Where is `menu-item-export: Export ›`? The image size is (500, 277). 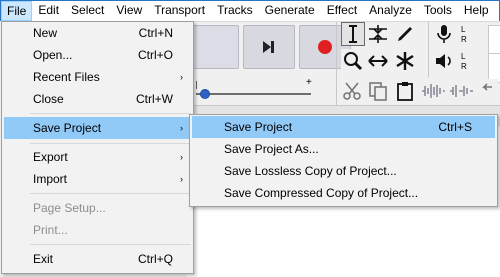
menu-item-export: Export › is located at coordinates (97, 157).